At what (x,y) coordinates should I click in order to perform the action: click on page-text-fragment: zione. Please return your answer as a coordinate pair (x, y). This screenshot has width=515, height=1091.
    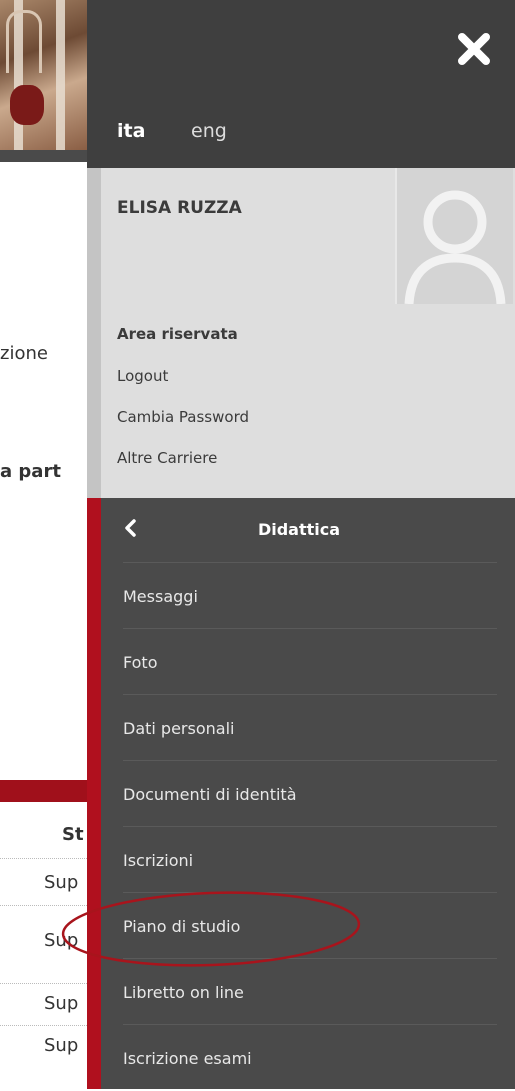
    Looking at the image, I should click on (24, 353).